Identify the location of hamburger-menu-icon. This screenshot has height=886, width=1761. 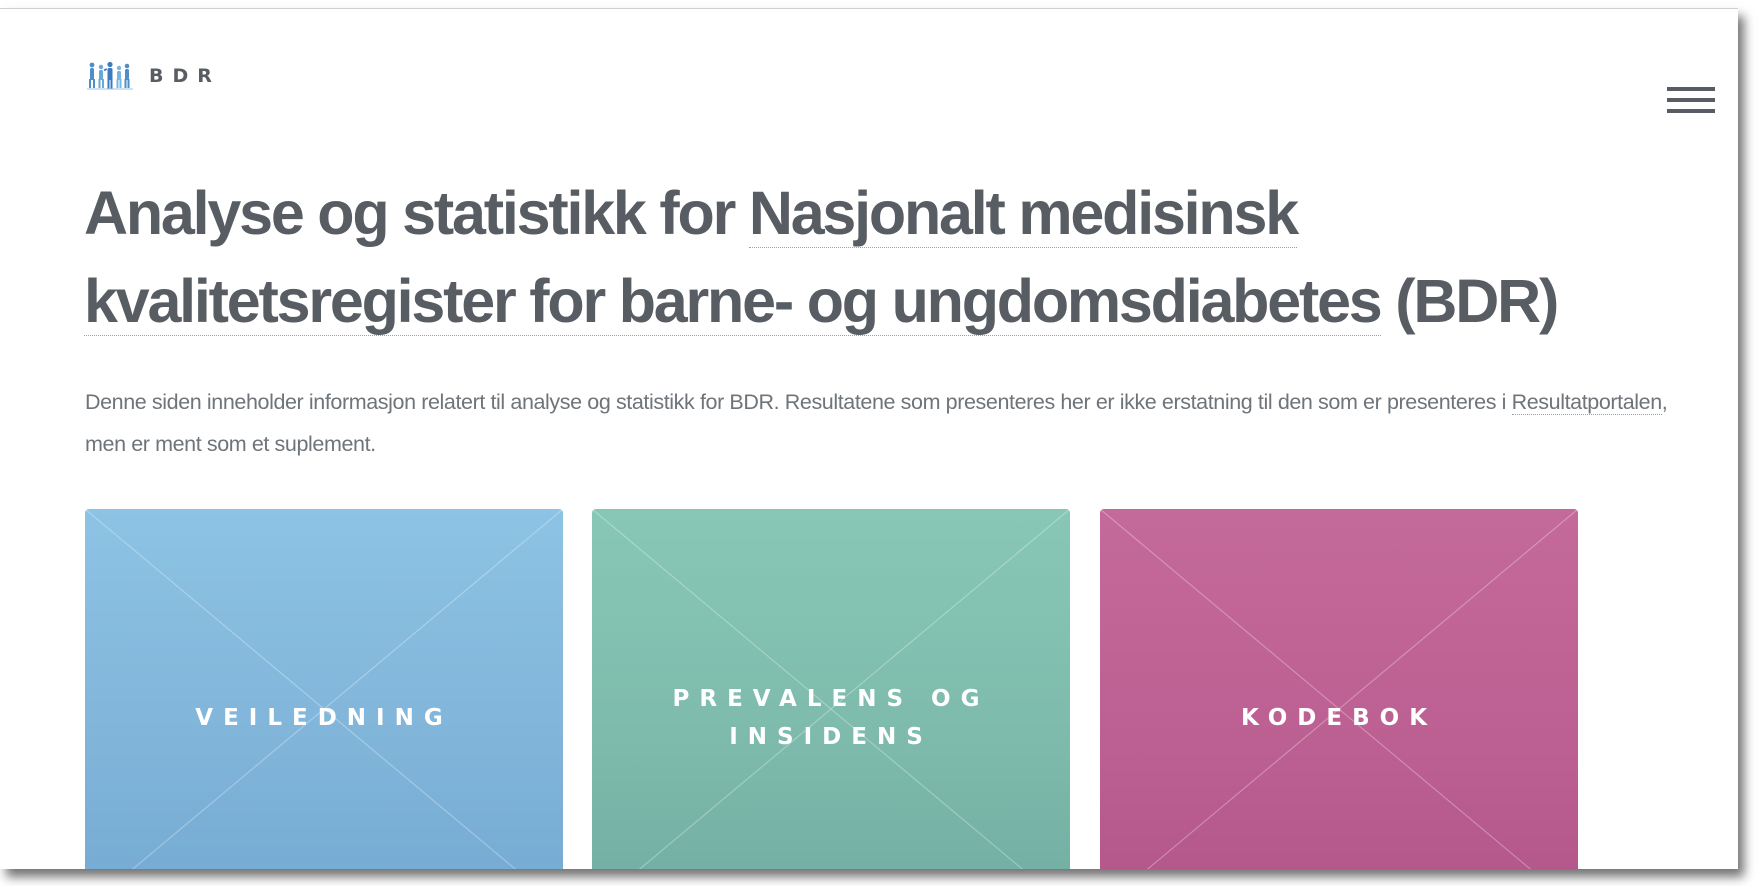
(1692, 98).